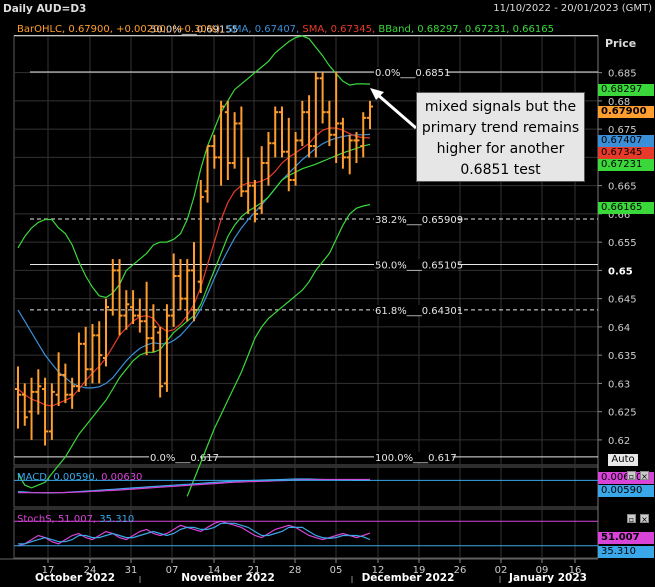 This screenshot has height=587, width=655. What do you see at coordinates (336, 570) in the screenshot?
I see `x-day-label: 05` at bounding box center [336, 570].